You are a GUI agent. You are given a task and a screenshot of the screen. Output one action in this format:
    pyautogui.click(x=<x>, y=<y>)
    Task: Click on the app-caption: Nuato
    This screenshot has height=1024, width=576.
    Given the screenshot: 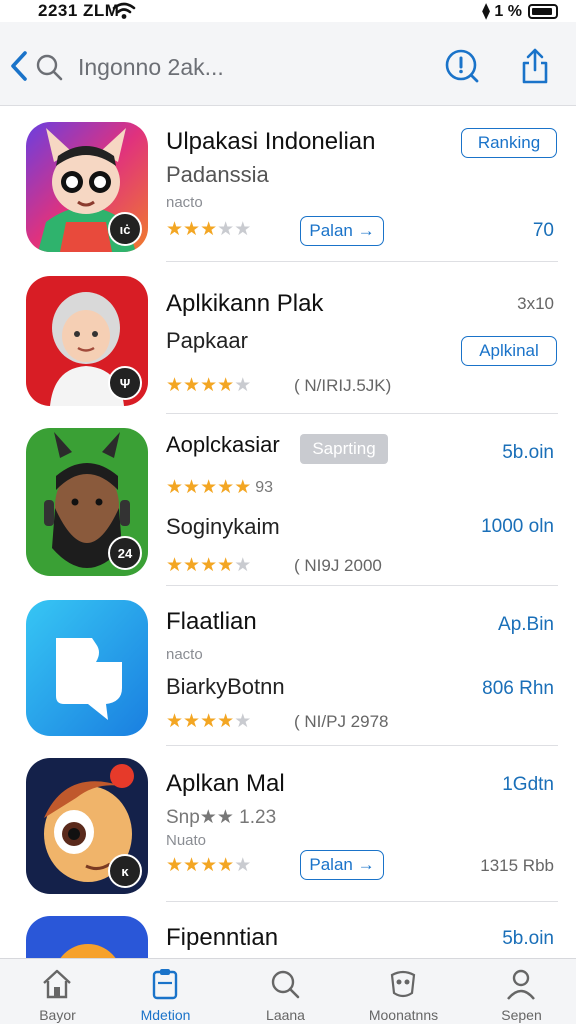 What is the action you would take?
    pyautogui.click(x=186, y=840)
    